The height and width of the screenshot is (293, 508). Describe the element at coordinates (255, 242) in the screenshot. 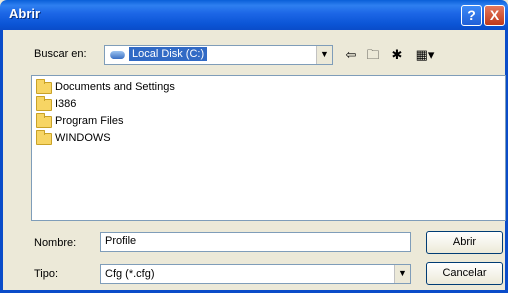

I see `filename-field: Profile` at that location.